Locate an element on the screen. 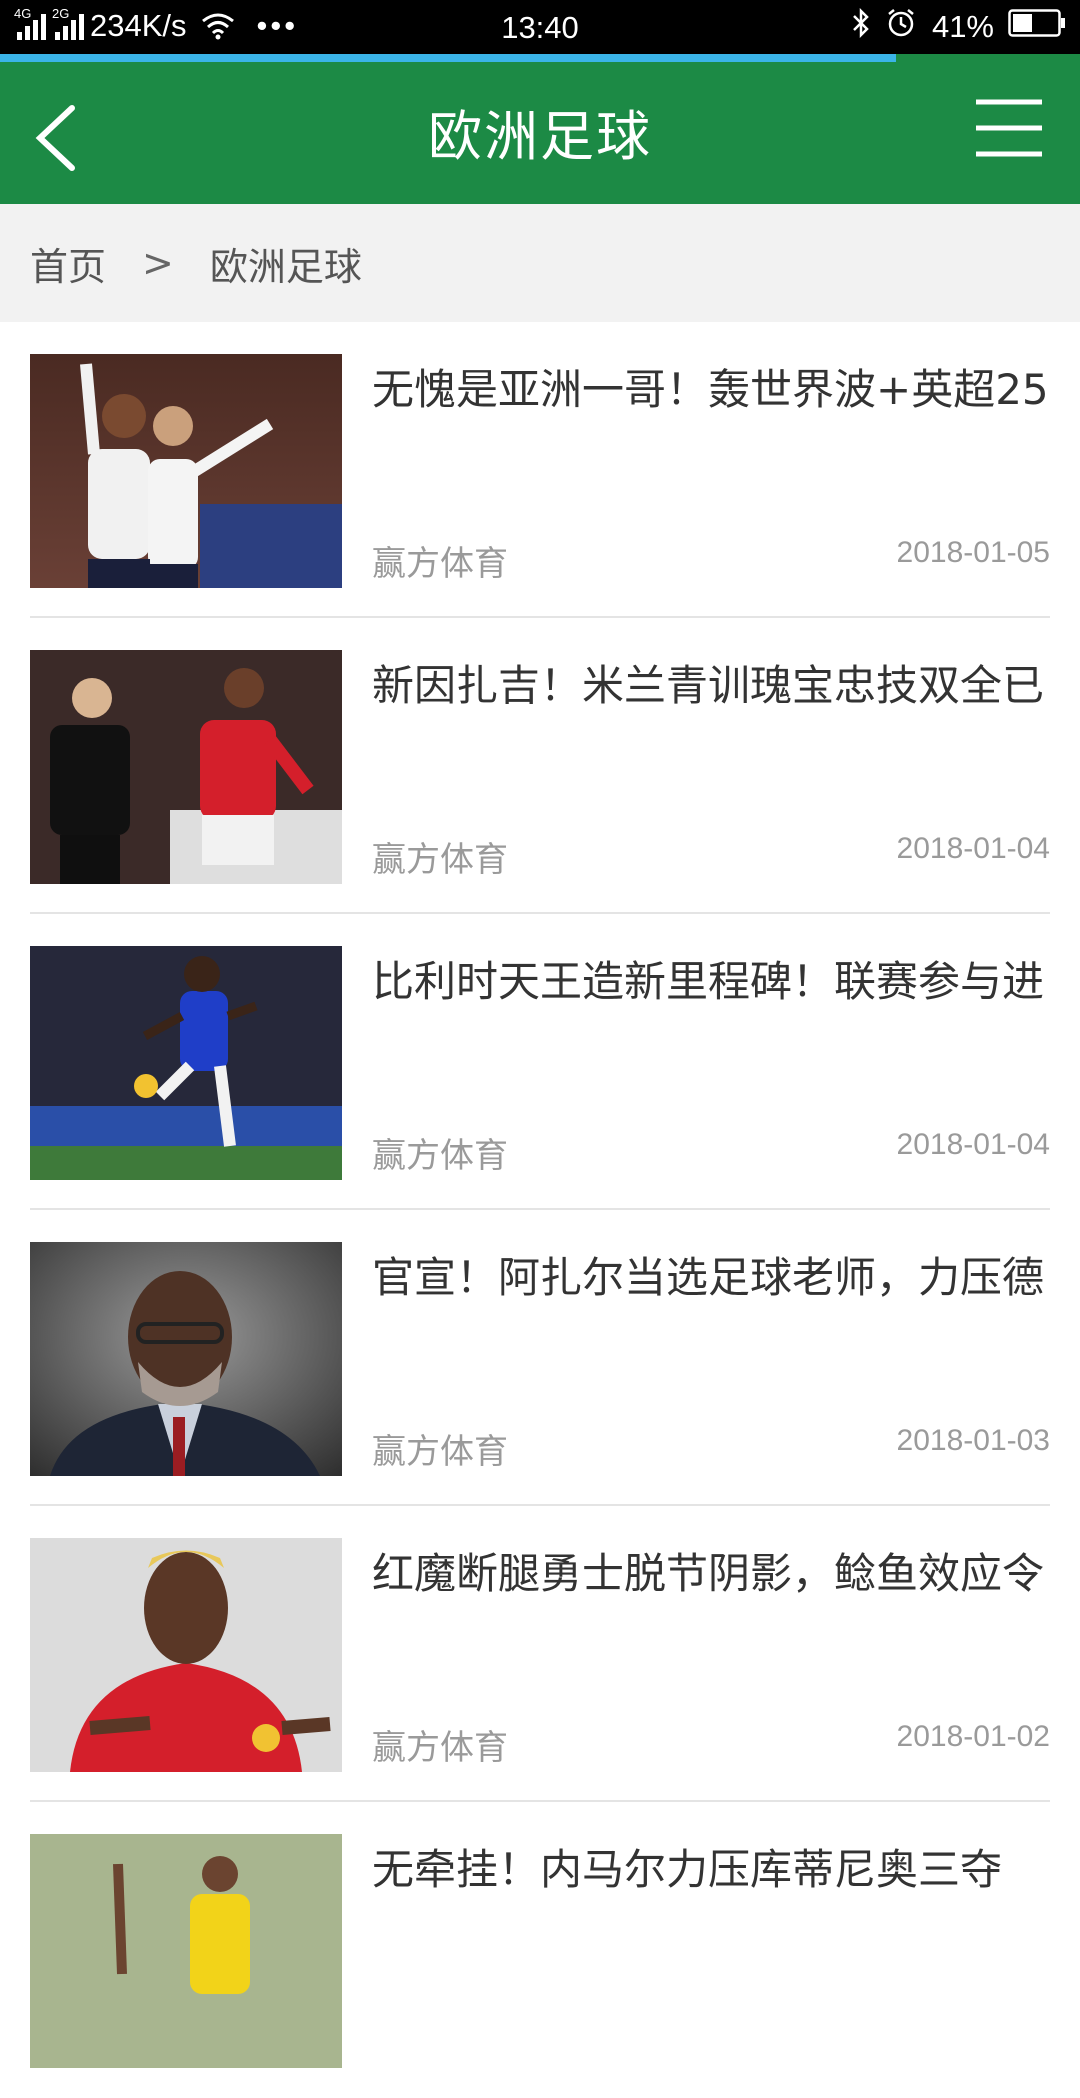  news-title: 比利时天王造新里程碑！联赛参与进 is located at coordinates (712, 982).